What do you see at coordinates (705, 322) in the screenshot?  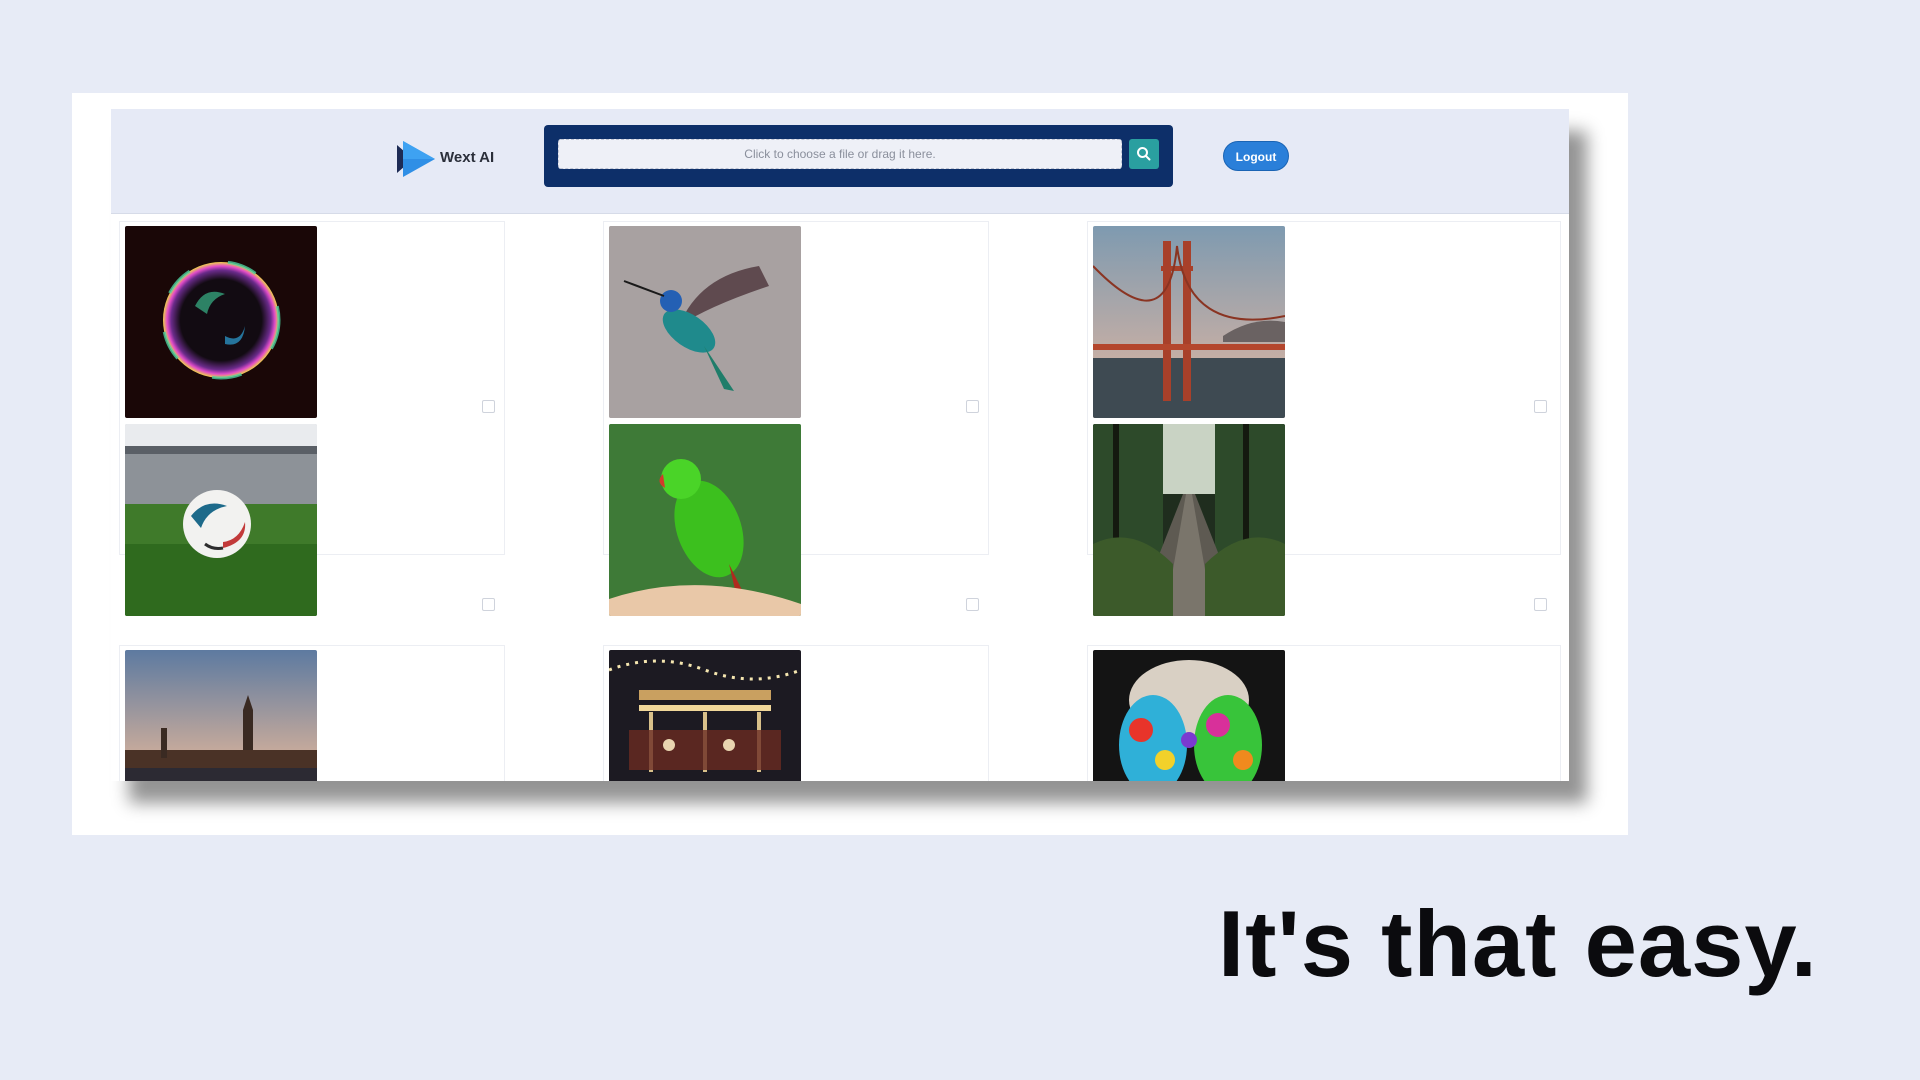 I see `image-thumbnail-hummingbird` at bounding box center [705, 322].